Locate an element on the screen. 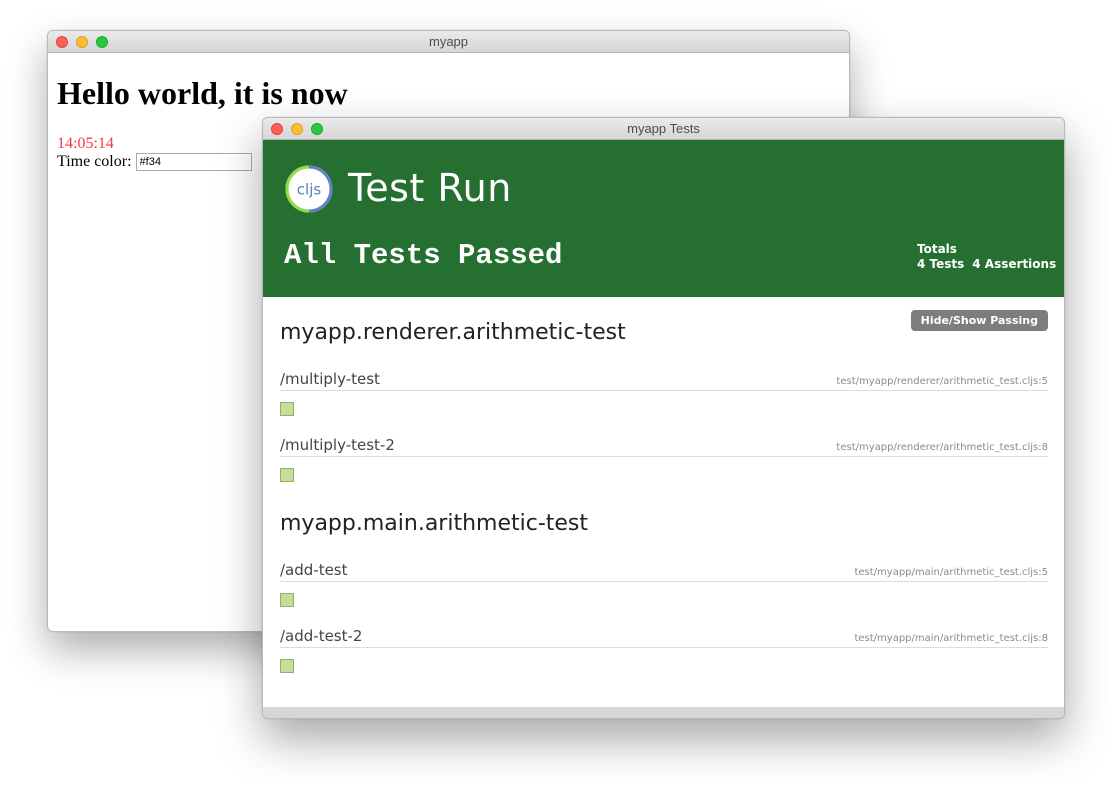 This screenshot has width=1111, height=785. hide-show-passing-button: Hide/Show Passing is located at coordinates (979, 320).